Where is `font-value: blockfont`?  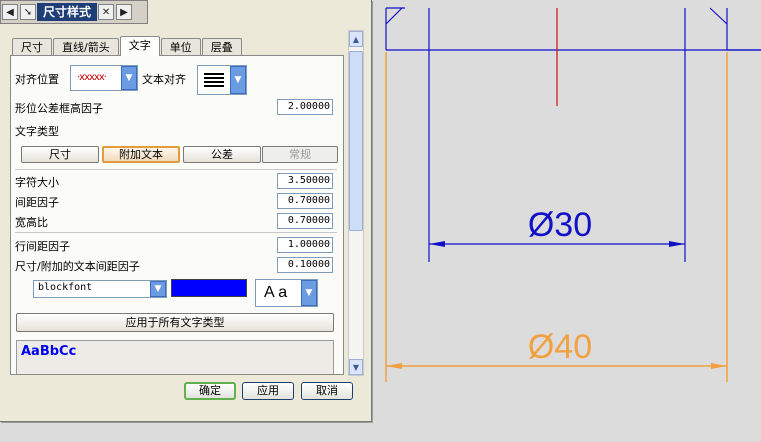 font-value: blockfont is located at coordinates (65, 287).